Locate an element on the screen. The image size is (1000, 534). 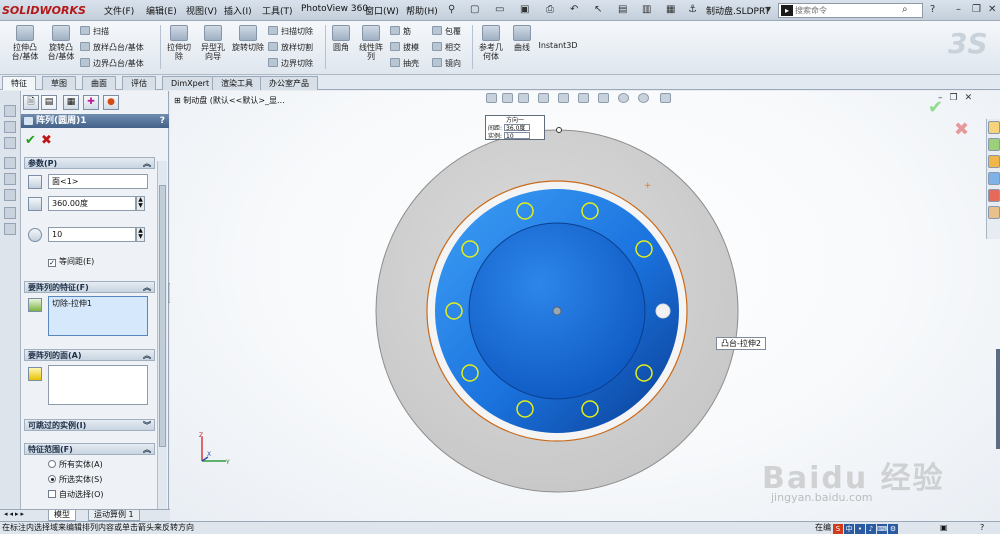
home-icon is located at coordinates (994, 127).